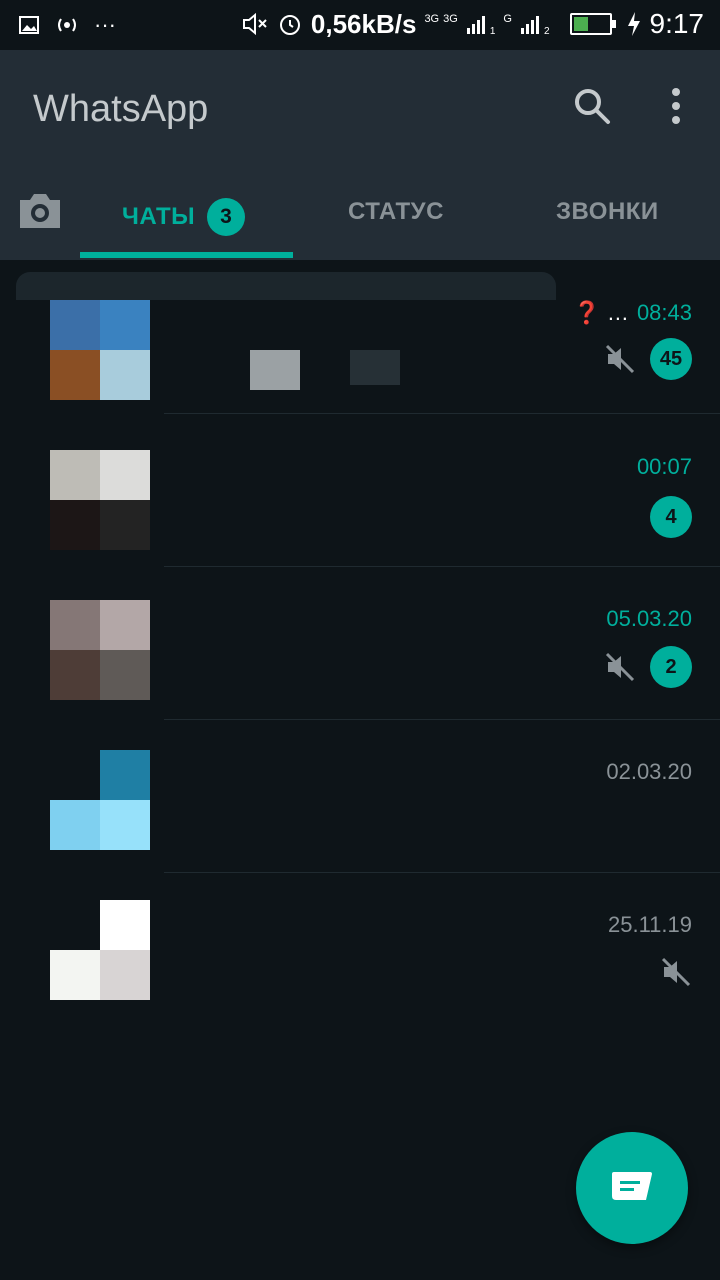 The width and height of the screenshot is (720, 1280). Describe the element at coordinates (360, 675) in the screenshot. I see `chat-row: 05.03.20 2` at that location.